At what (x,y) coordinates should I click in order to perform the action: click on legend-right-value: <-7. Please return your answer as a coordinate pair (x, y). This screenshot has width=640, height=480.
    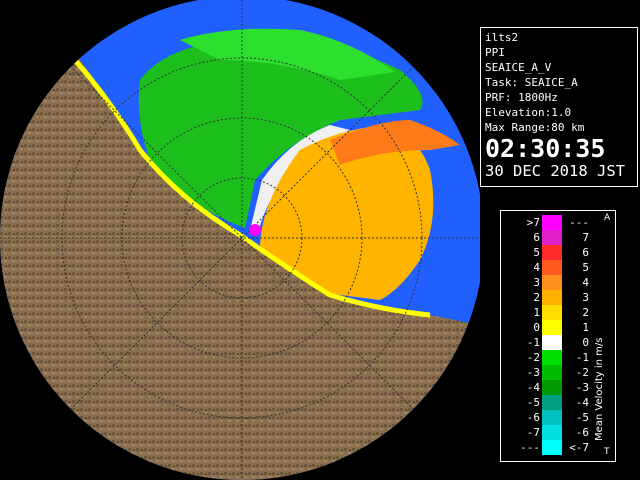
    Looking at the image, I should click on (579, 447).